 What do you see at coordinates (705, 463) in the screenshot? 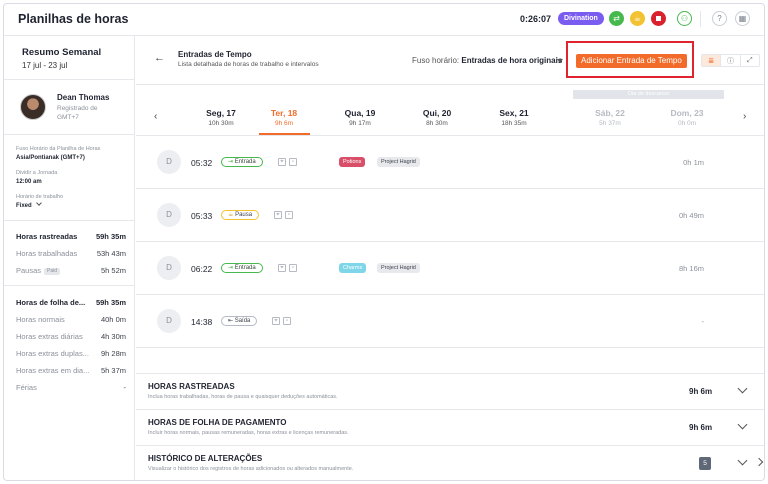
I see `change-count-badge: 5` at bounding box center [705, 463].